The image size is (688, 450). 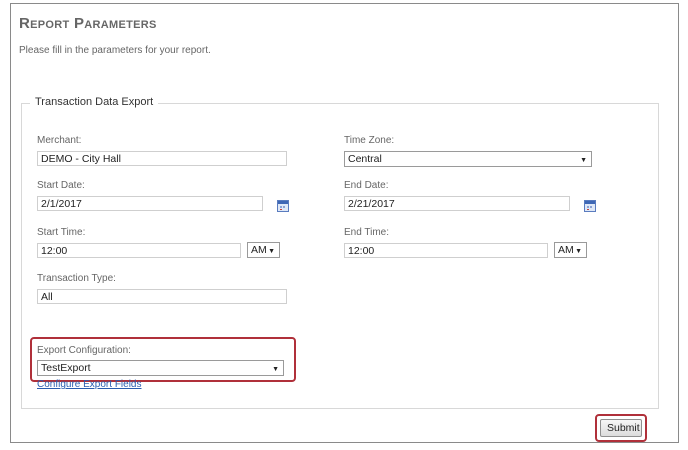 I want to click on start-date-label: Start Date:, so click(x=61, y=185).